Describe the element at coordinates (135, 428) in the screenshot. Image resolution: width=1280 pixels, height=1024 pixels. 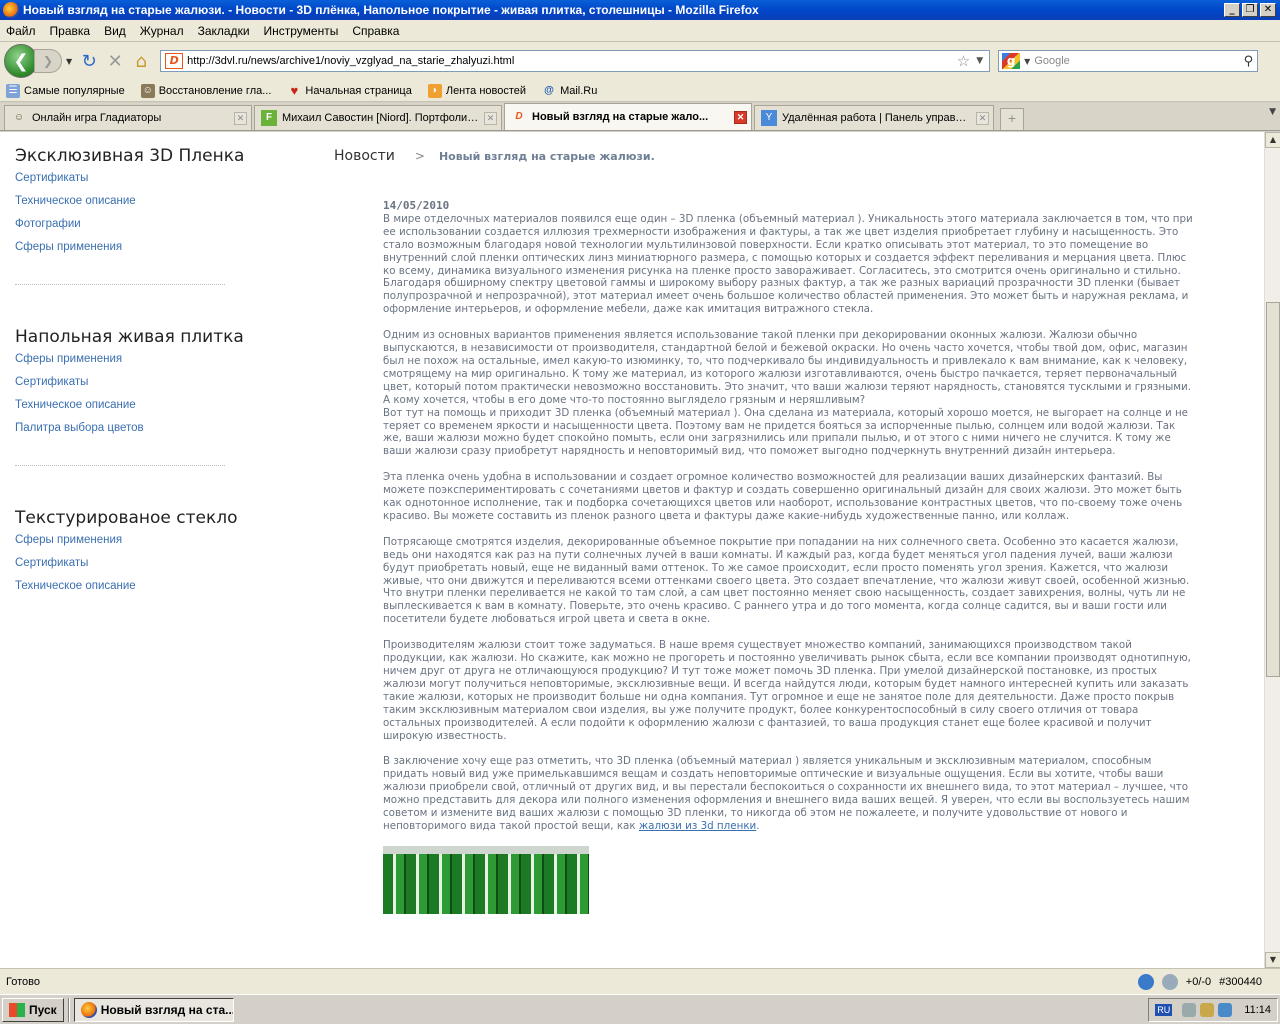
I see `sidebar-link-color-palette: Палитра выбора цветов` at that location.